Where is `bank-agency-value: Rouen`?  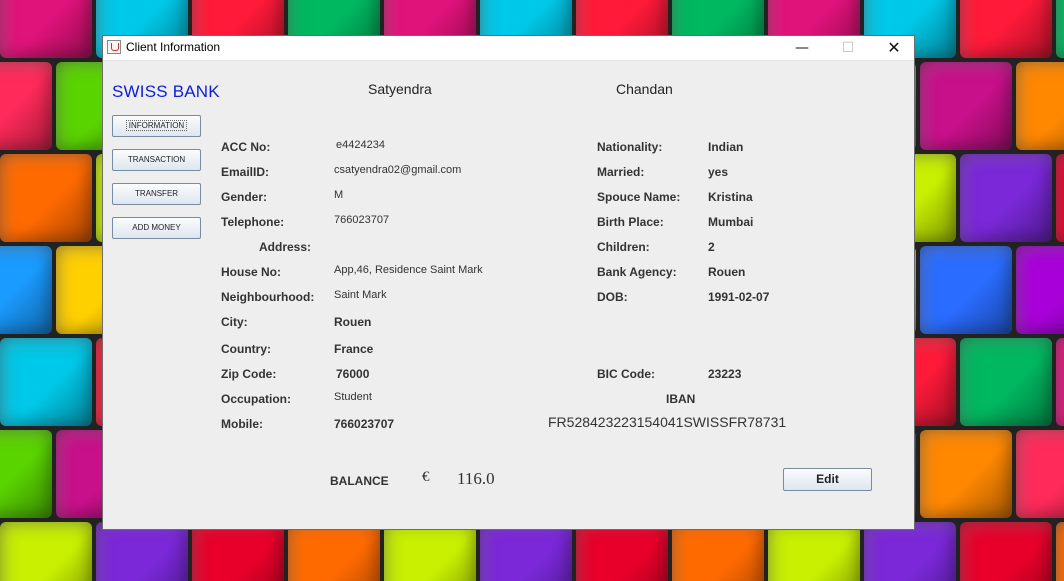 bank-agency-value: Rouen is located at coordinates (727, 272).